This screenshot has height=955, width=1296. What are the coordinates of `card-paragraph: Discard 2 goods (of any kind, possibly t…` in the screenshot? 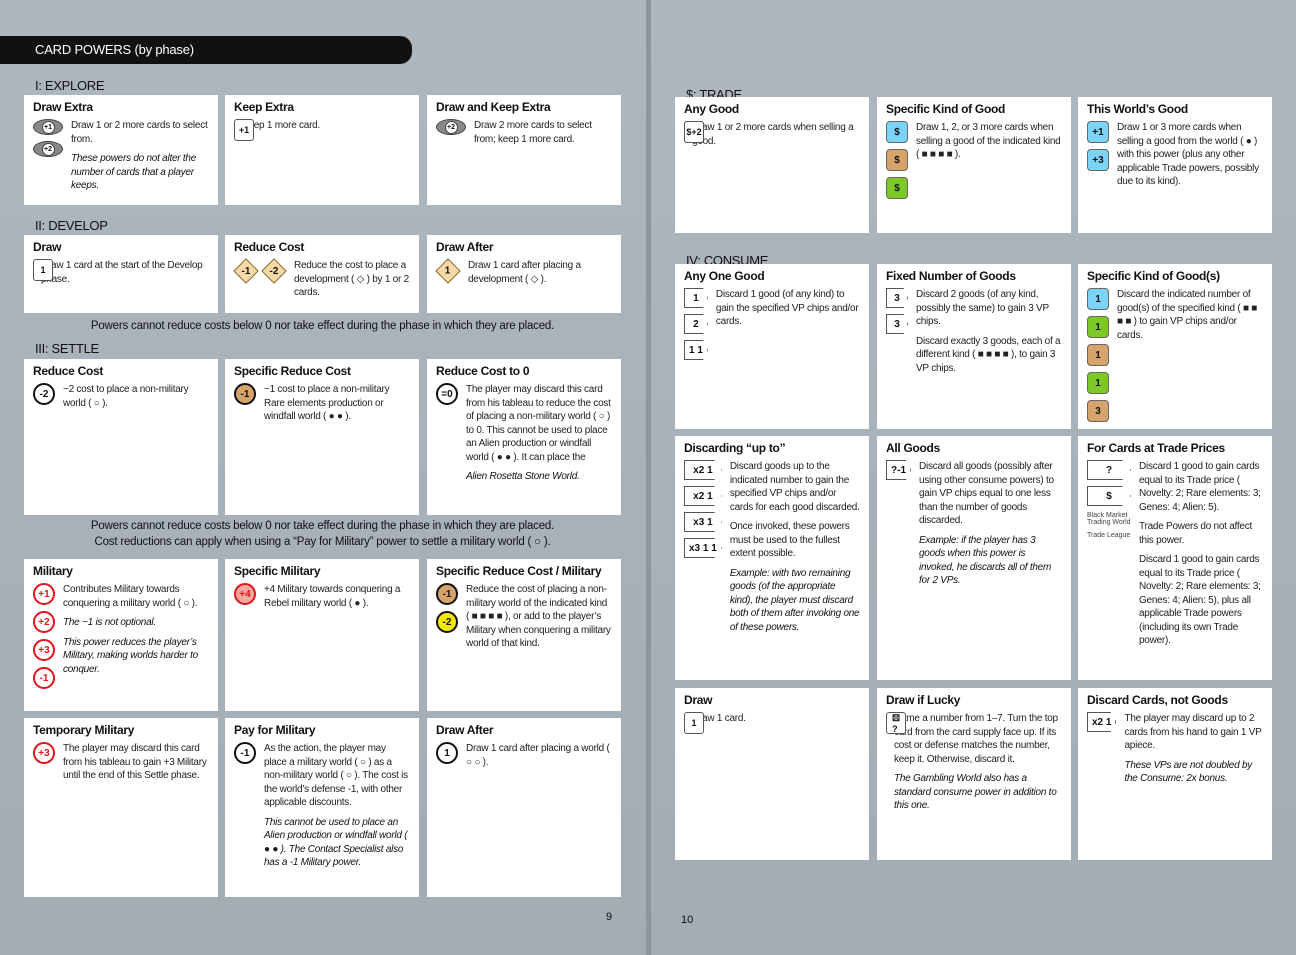 It's located at (982, 308).